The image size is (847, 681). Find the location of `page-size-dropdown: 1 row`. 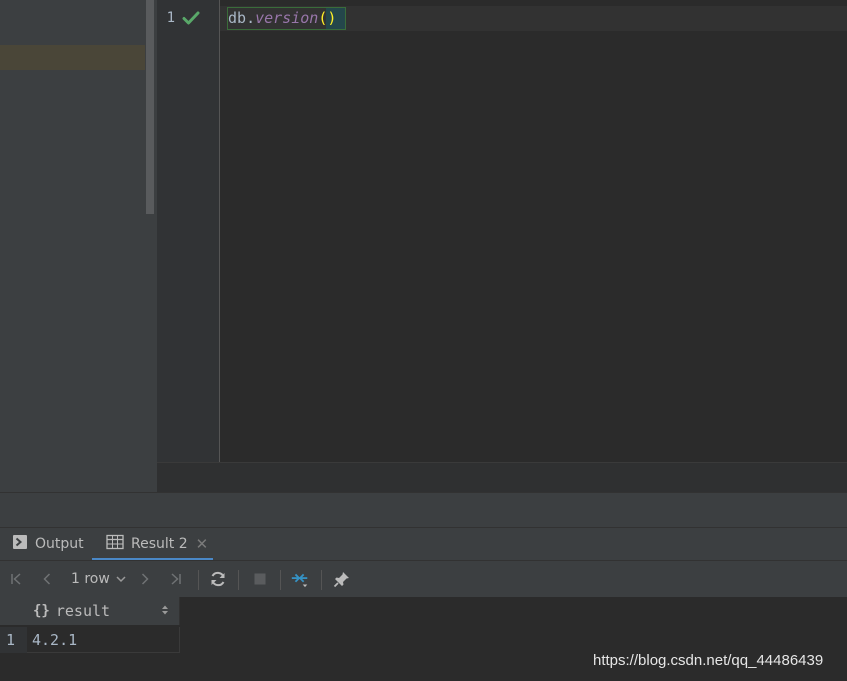

page-size-dropdown: 1 row is located at coordinates (98, 579).